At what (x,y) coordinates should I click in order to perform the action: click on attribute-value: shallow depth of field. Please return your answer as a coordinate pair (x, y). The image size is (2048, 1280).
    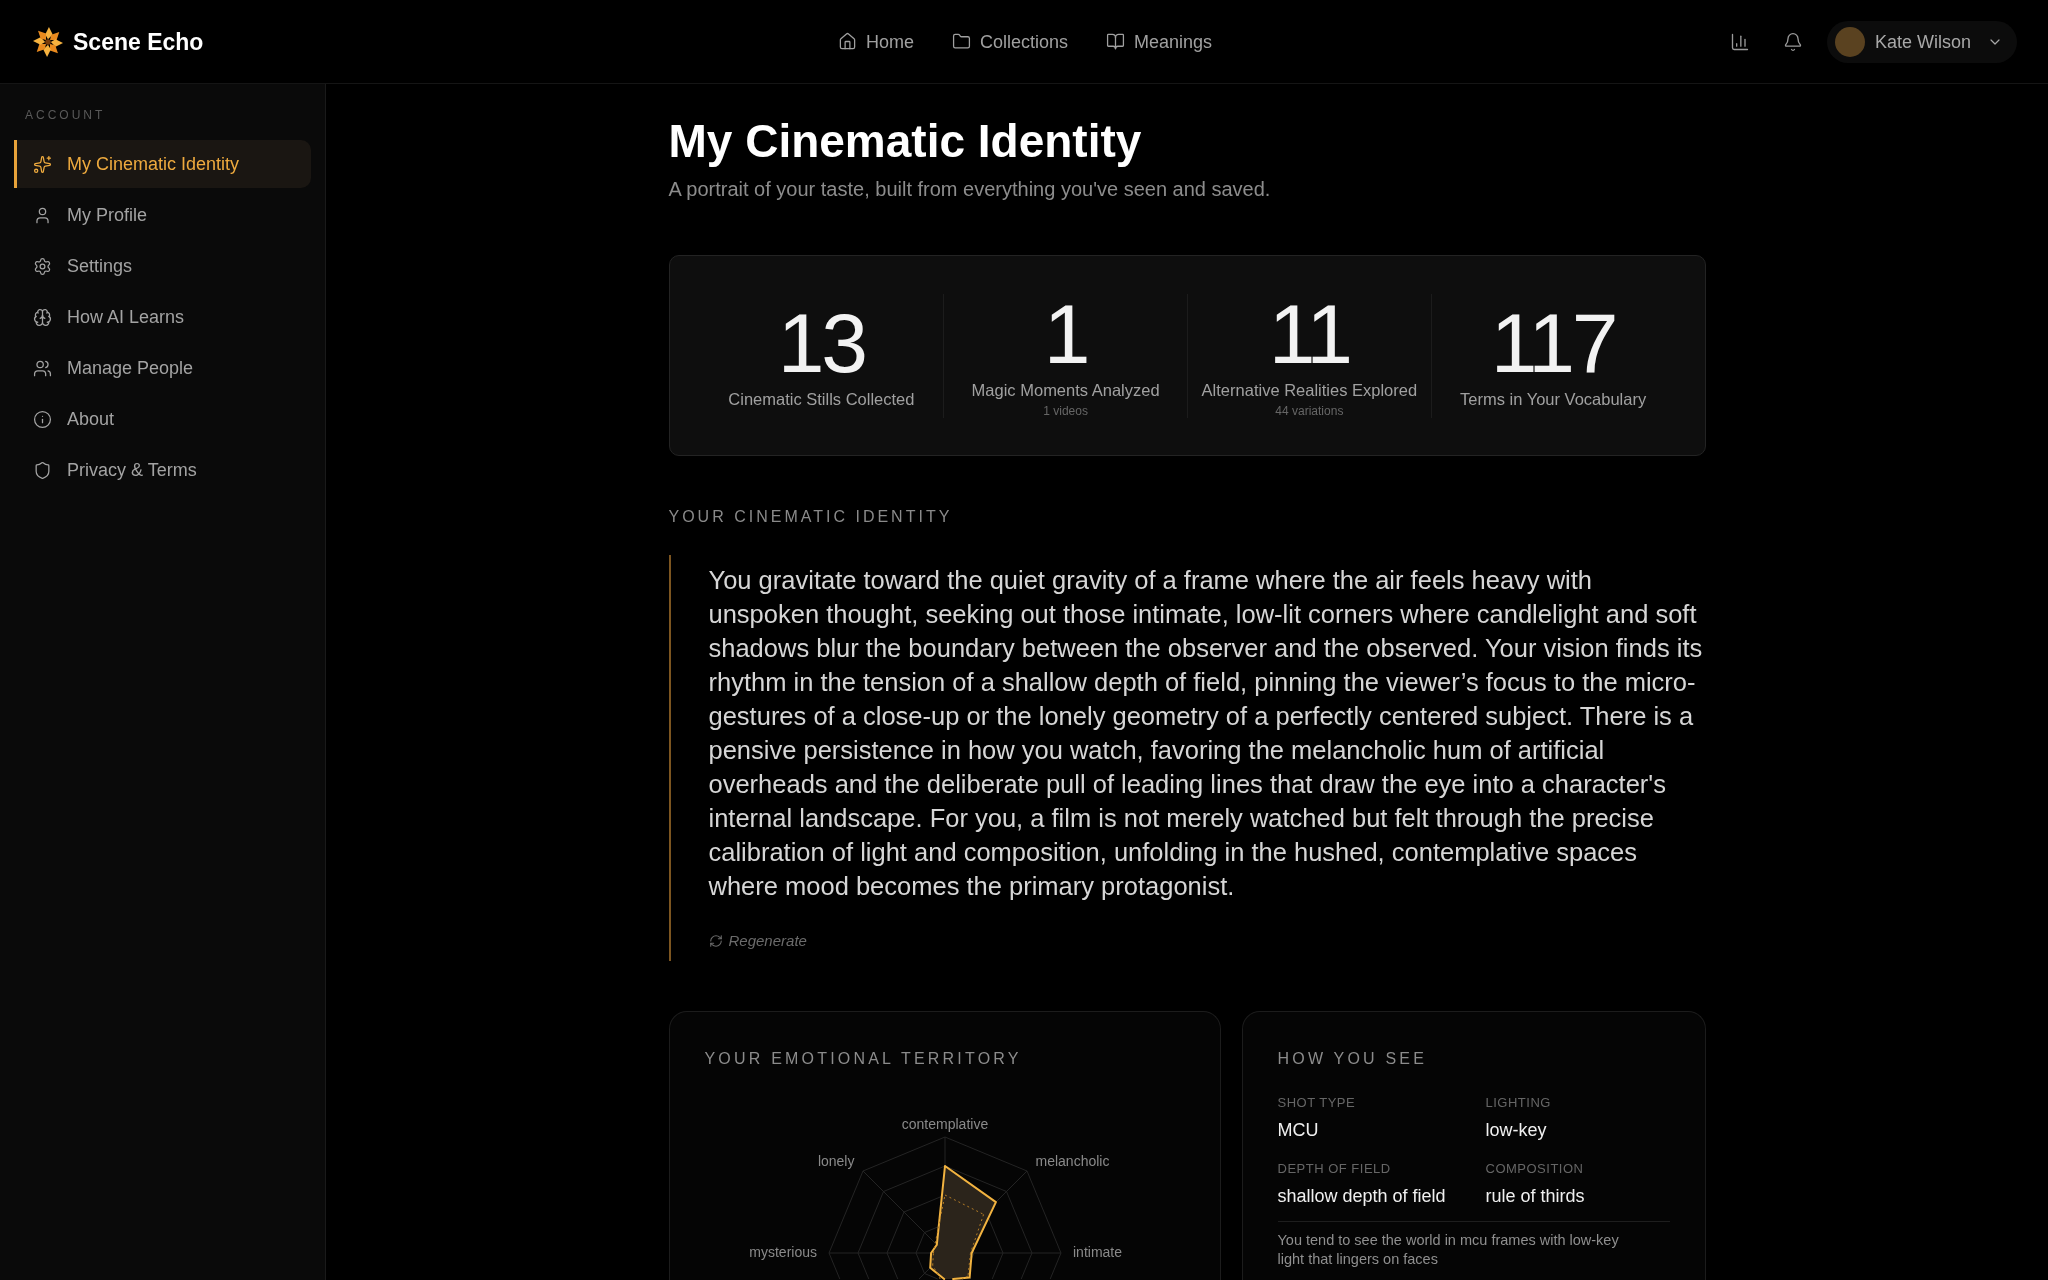
    Looking at the image, I should click on (1362, 1196).